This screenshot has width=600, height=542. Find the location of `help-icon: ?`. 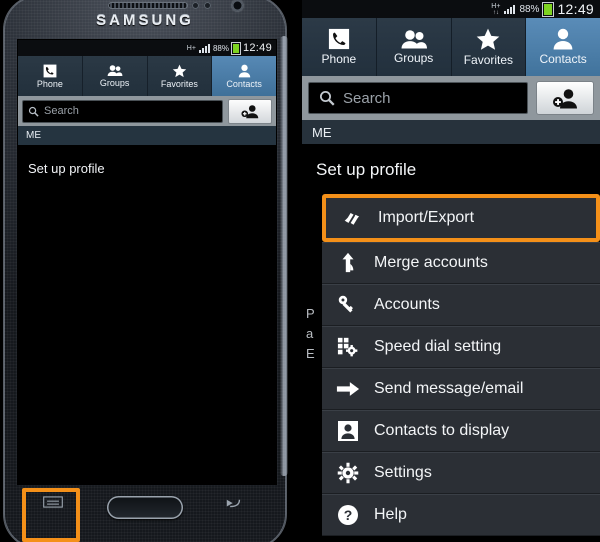

help-icon: ? is located at coordinates (348, 515).